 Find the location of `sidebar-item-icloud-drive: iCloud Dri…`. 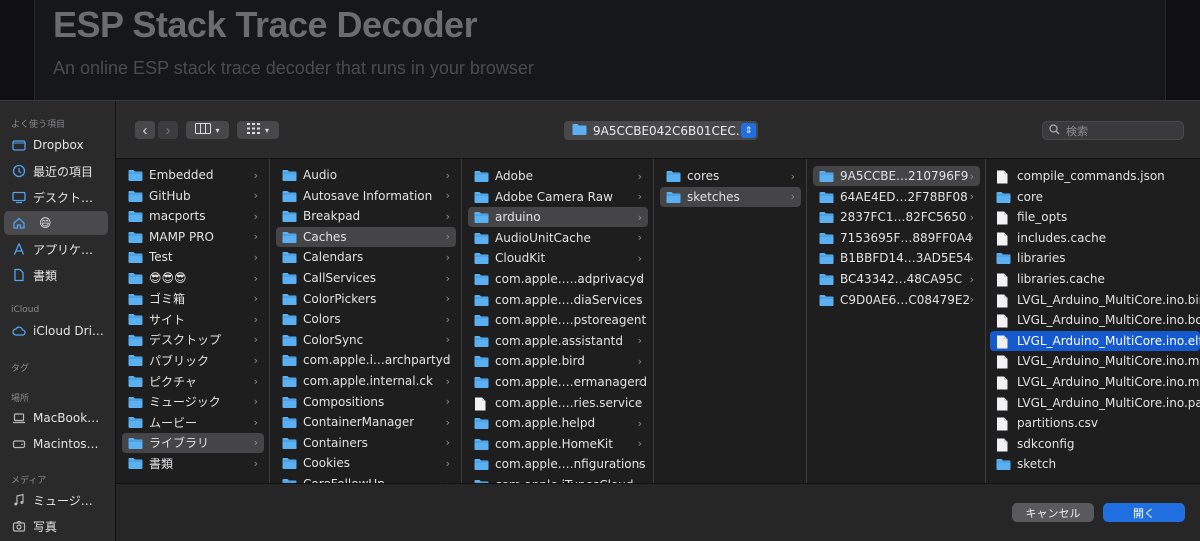

sidebar-item-icloud-drive: iCloud Dri… is located at coordinates (56, 331).